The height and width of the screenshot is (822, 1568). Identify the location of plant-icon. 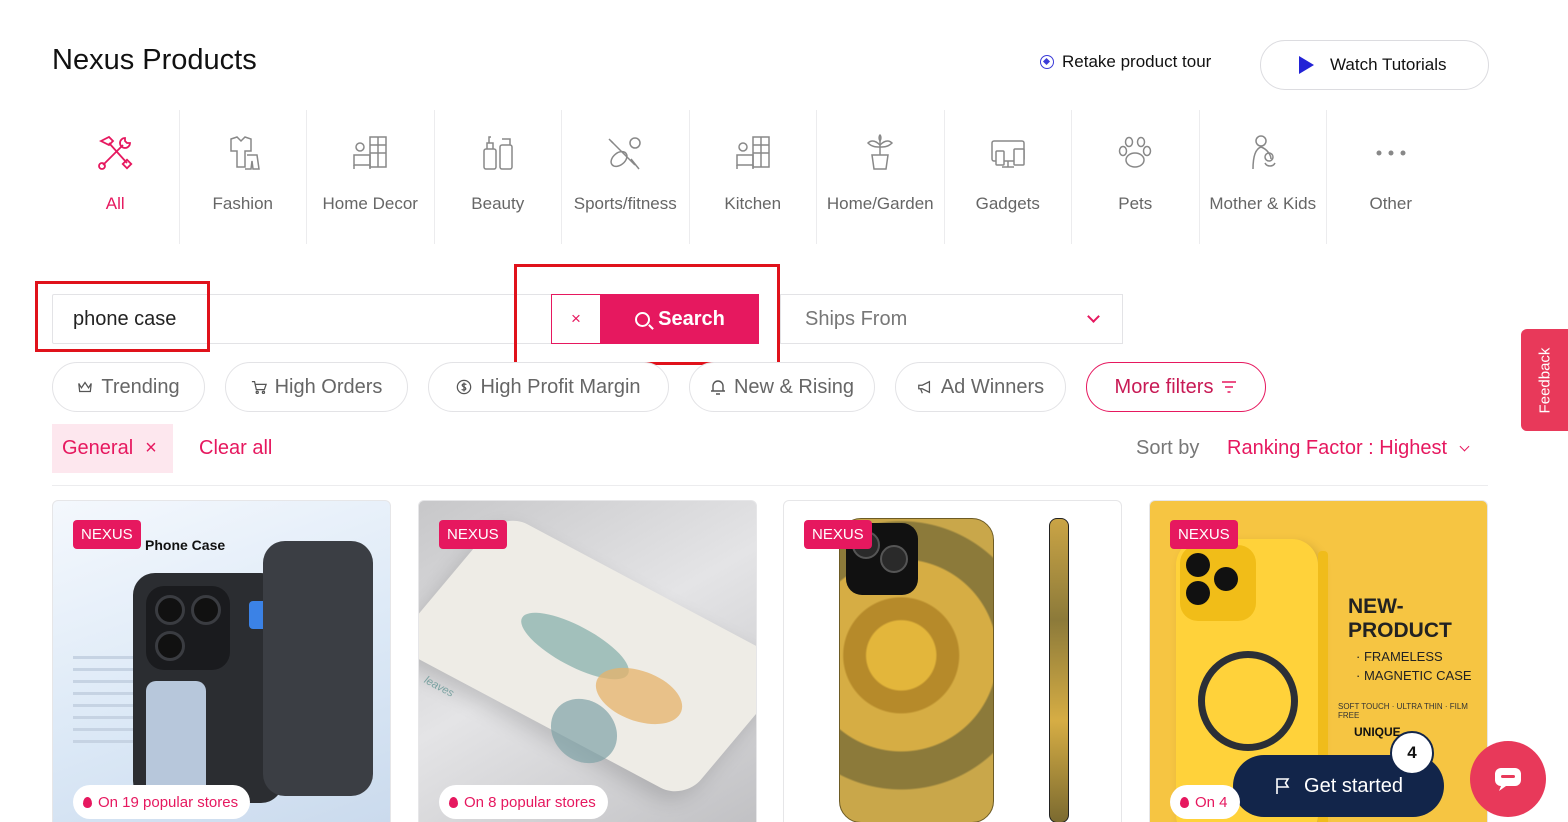
(880, 153).